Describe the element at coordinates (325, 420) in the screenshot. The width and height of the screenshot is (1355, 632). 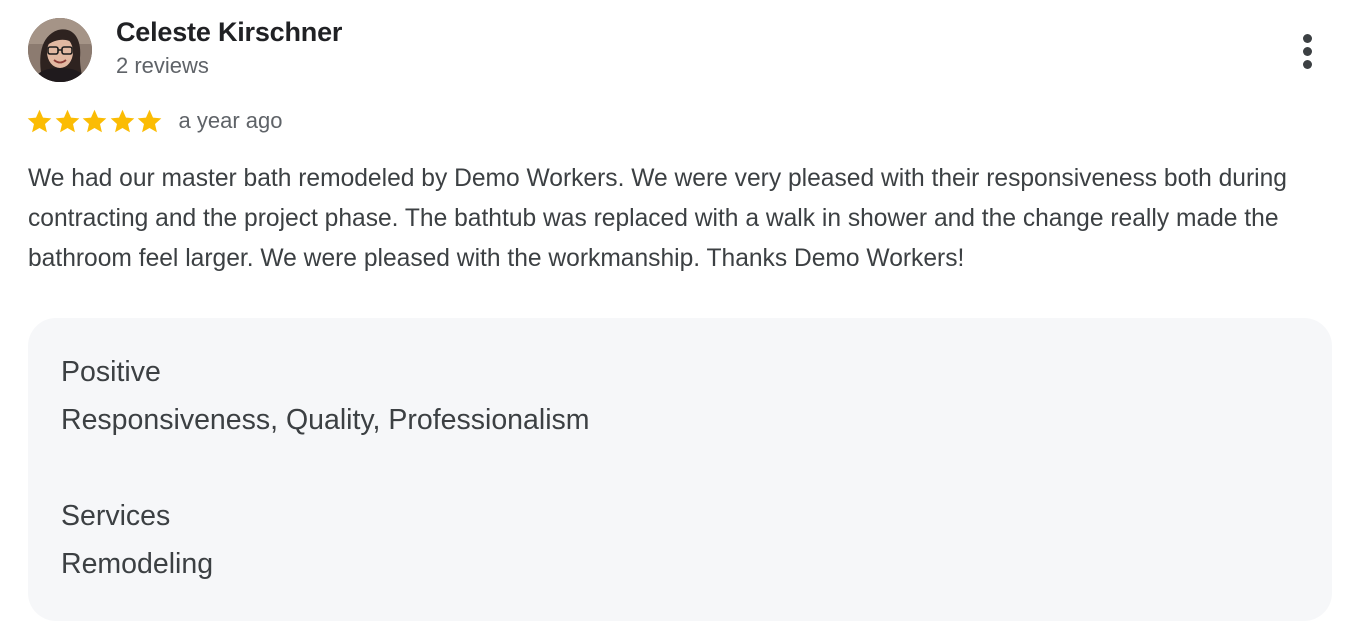
I see `positive-value: Responsiveness, Quality, Professionalism` at that location.